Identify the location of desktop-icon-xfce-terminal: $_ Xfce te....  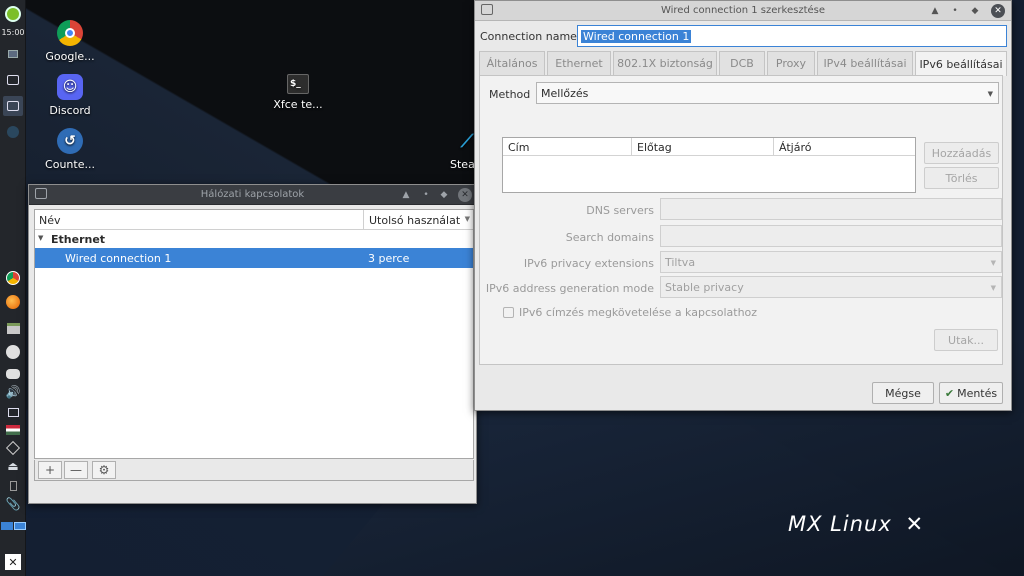
(298, 92).